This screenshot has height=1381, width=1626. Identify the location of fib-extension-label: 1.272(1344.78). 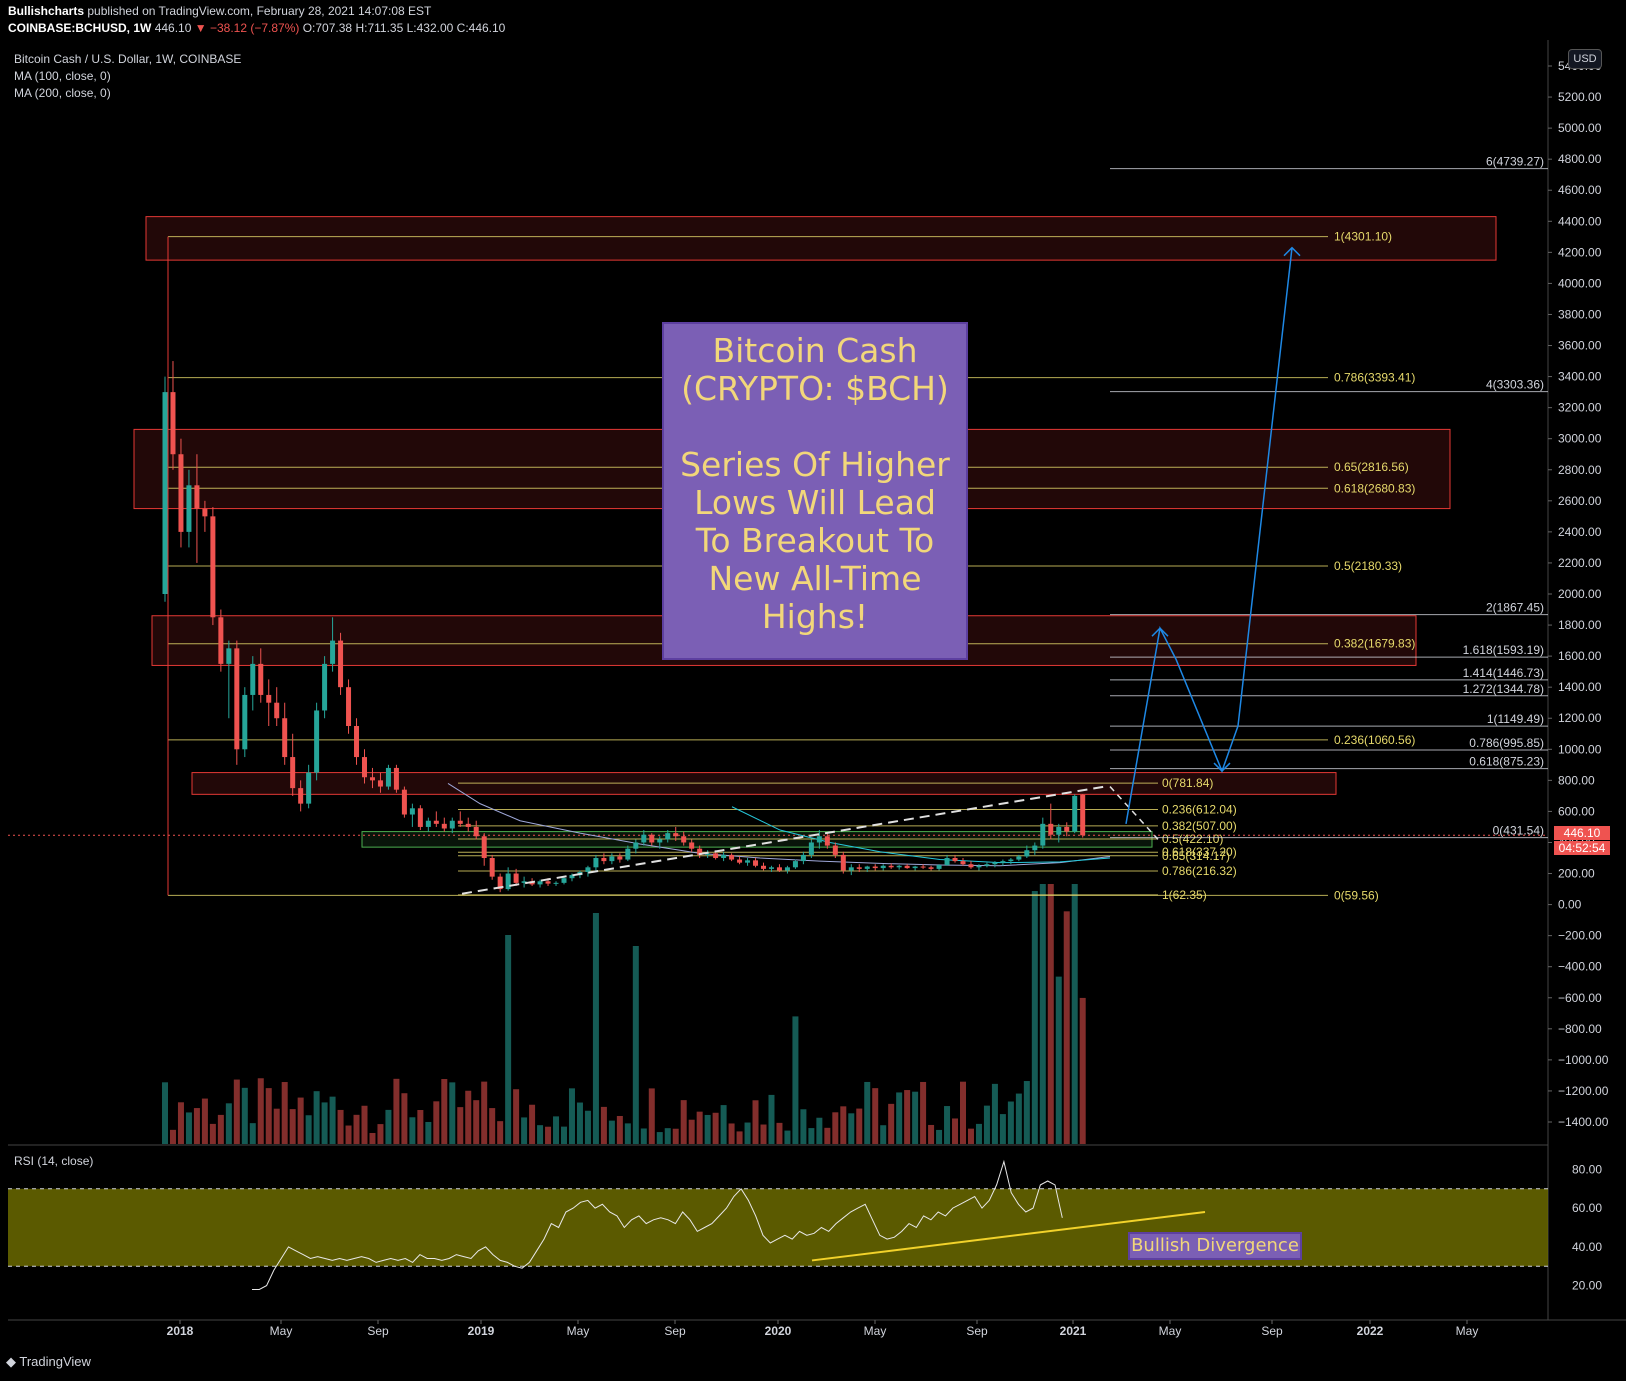
(1503, 689).